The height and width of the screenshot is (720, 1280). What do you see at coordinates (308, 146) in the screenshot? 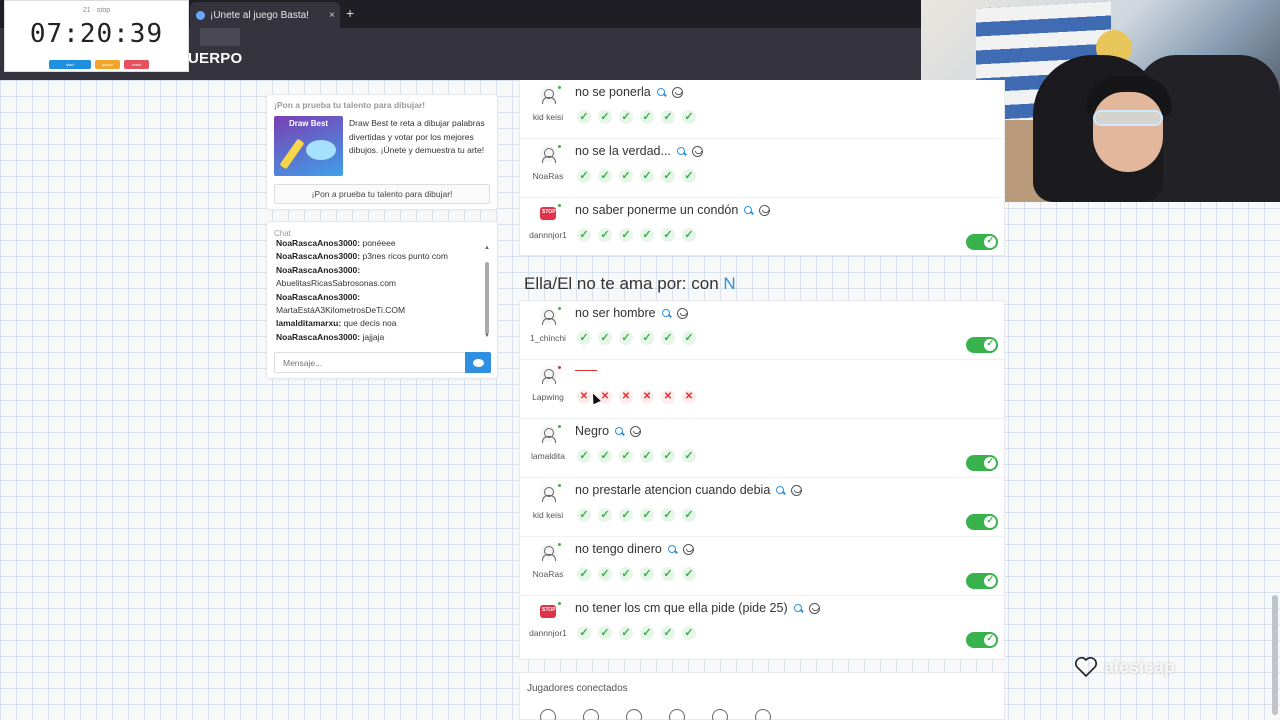
I see `promo-image: Draw Best` at bounding box center [308, 146].